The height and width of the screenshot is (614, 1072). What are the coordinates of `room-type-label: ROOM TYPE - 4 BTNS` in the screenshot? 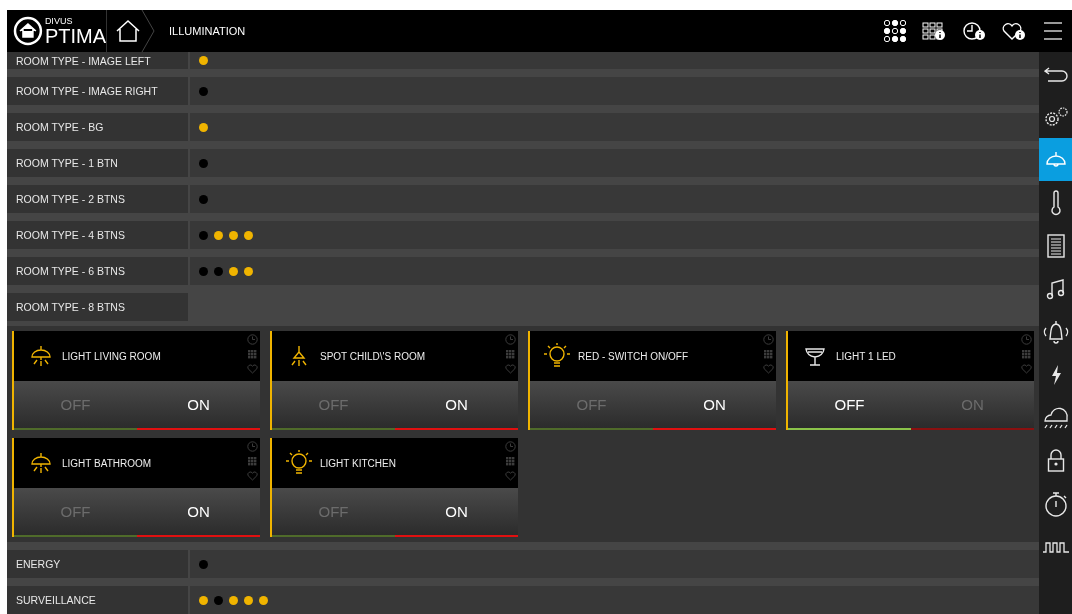 It's located at (97, 235).